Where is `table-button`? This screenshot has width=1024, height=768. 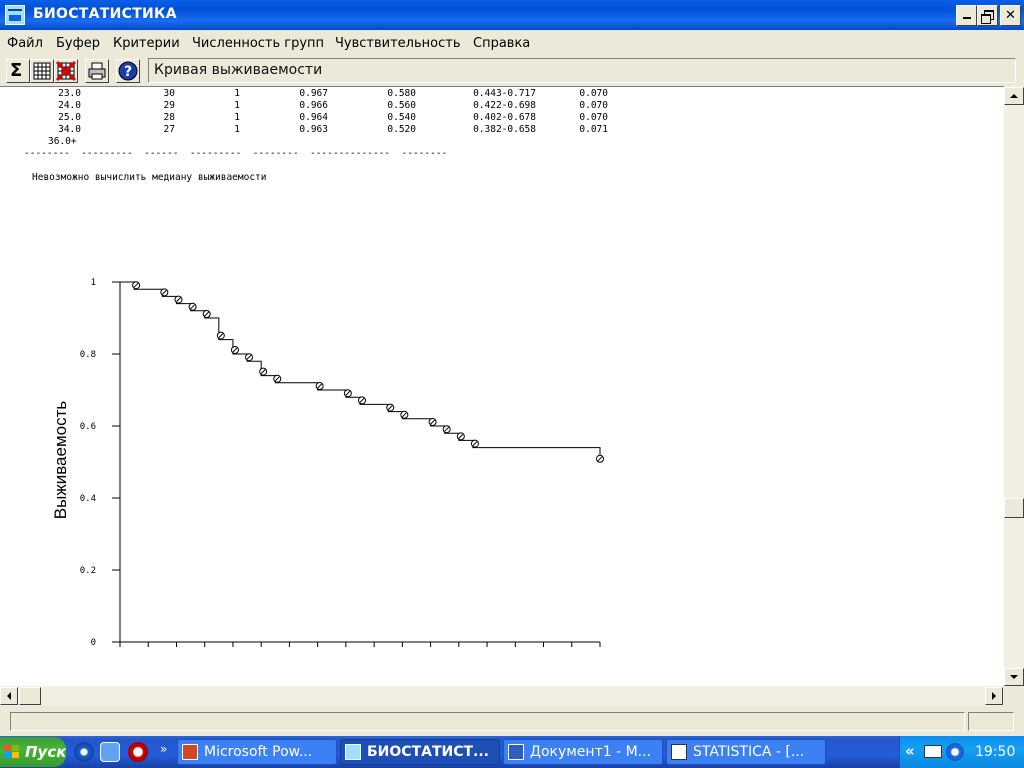
table-button is located at coordinates (42, 71).